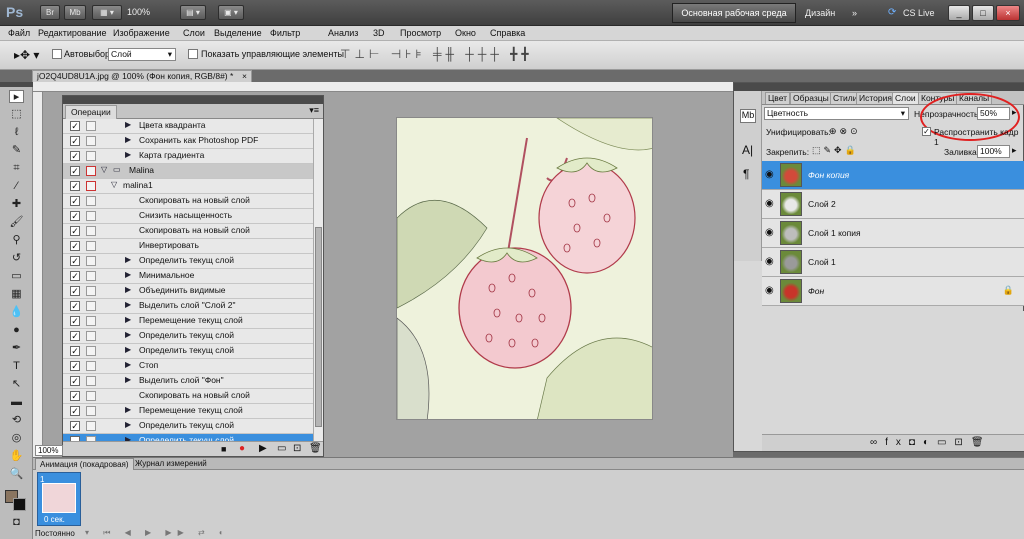 The width and height of the screenshot is (1024, 539). What do you see at coordinates (188, 291) in the screenshot?
I see `action-row: ✓ ▶ Объединить видимые` at bounding box center [188, 291].